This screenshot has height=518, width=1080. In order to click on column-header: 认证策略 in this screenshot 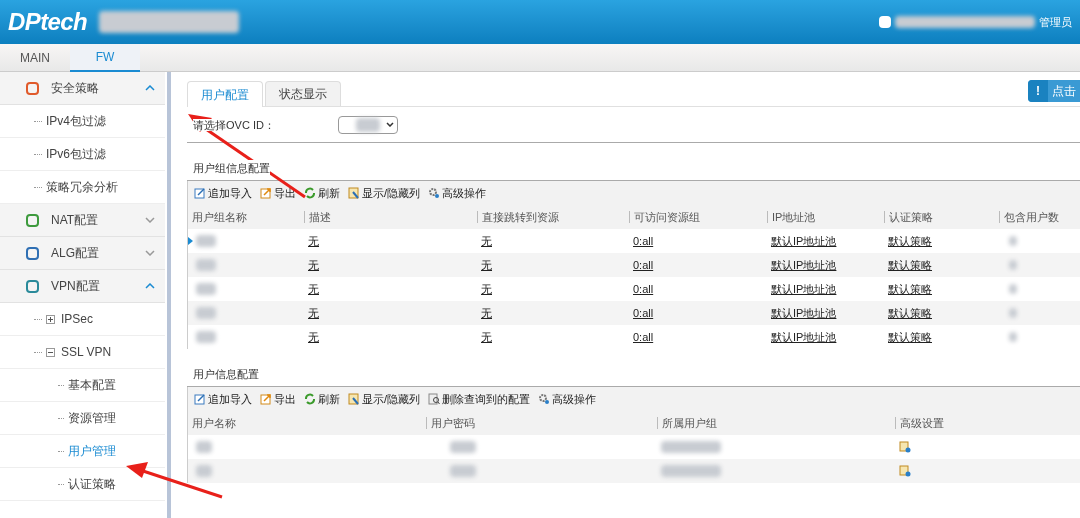, I will do `click(911, 217)`.